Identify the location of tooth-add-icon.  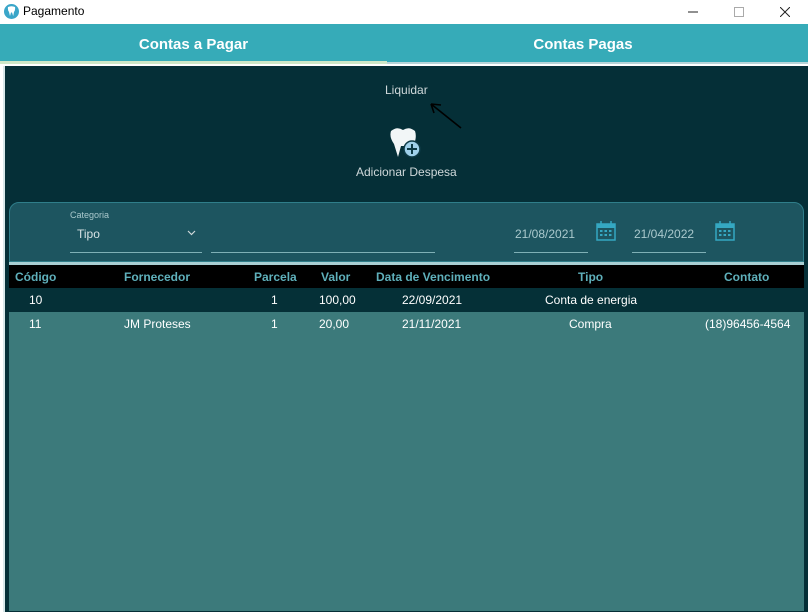
(405, 143).